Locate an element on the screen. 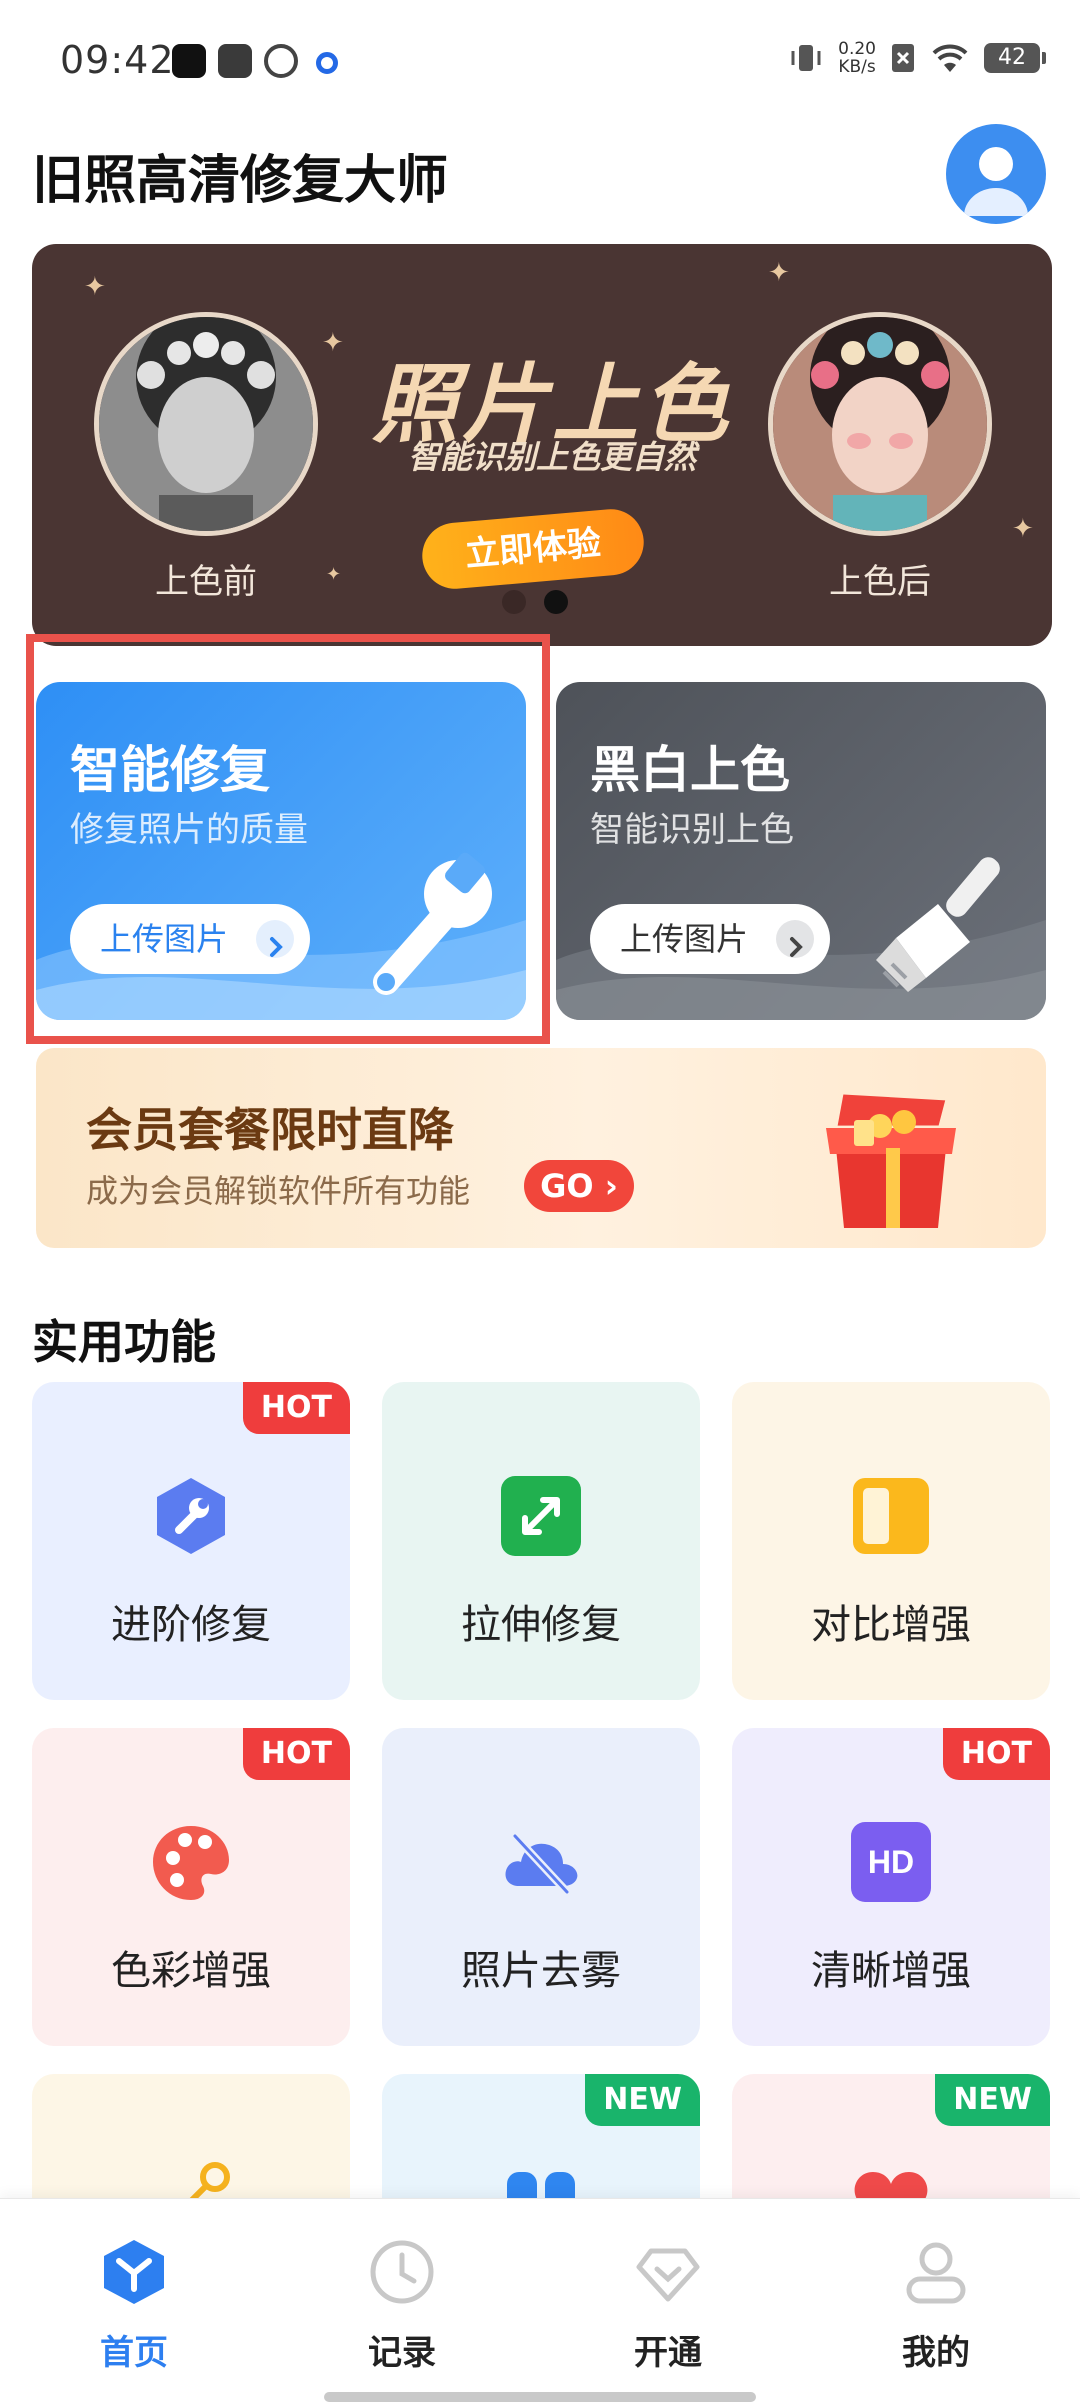 The height and width of the screenshot is (2408, 1080). chevron-right-icon is located at coordinates (795, 939).